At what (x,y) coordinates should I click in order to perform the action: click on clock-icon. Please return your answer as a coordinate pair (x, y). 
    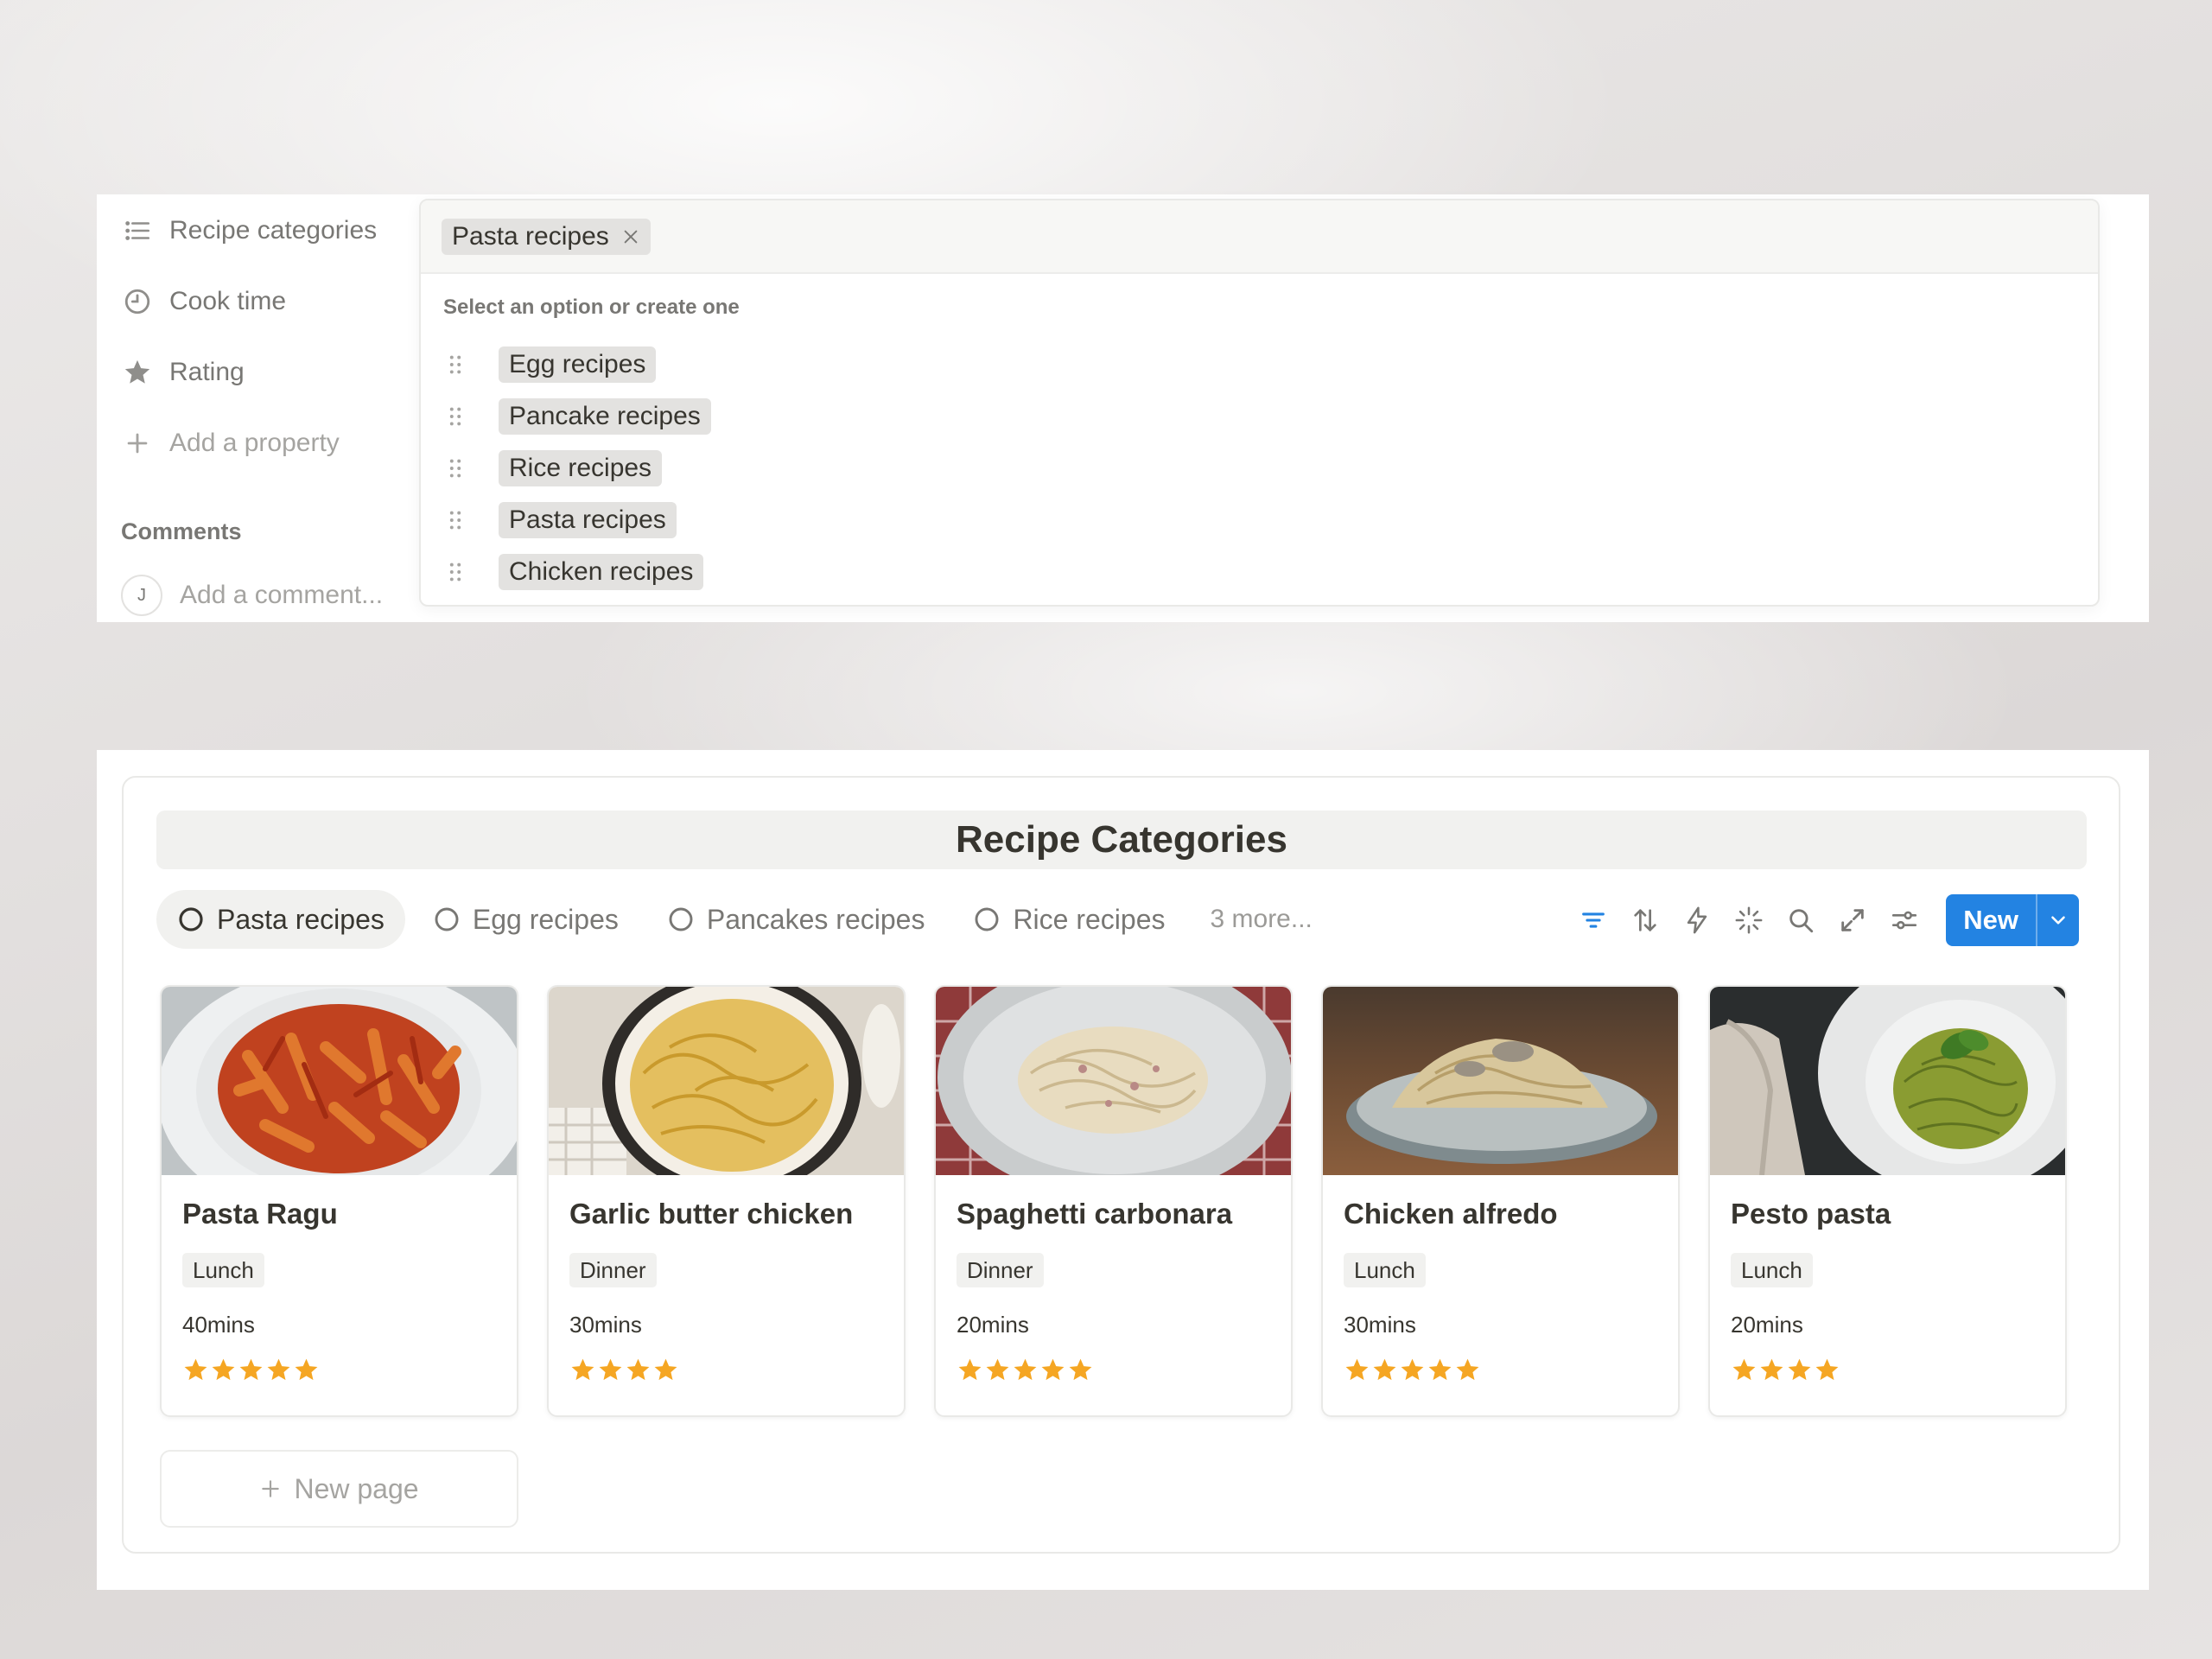
    Looking at the image, I should click on (137, 301).